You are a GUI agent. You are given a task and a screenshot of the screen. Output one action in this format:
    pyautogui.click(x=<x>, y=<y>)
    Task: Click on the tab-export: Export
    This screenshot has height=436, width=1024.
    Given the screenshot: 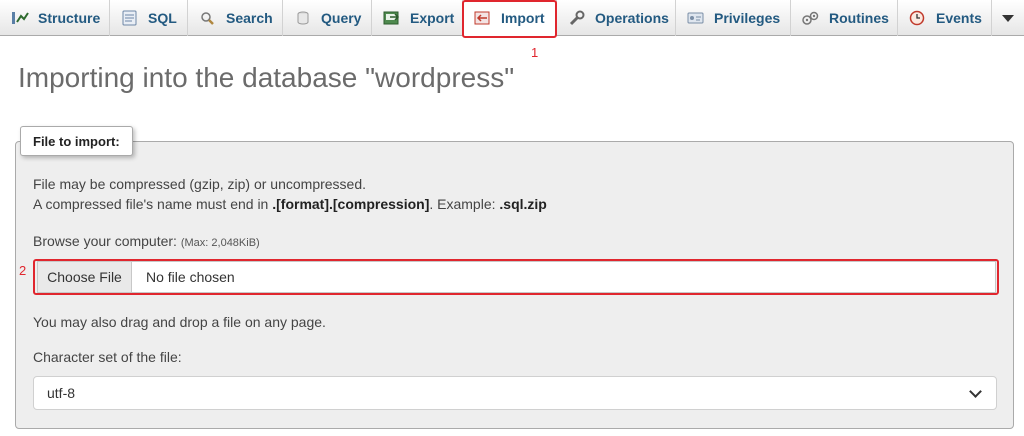 What is the action you would take?
    pyautogui.click(x=417, y=18)
    